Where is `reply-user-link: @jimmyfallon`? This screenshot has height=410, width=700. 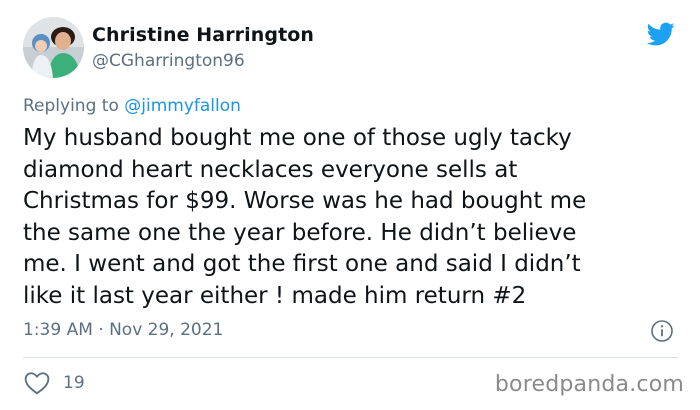 reply-user-link: @jimmyfallon is located at coordinates (182, 106).